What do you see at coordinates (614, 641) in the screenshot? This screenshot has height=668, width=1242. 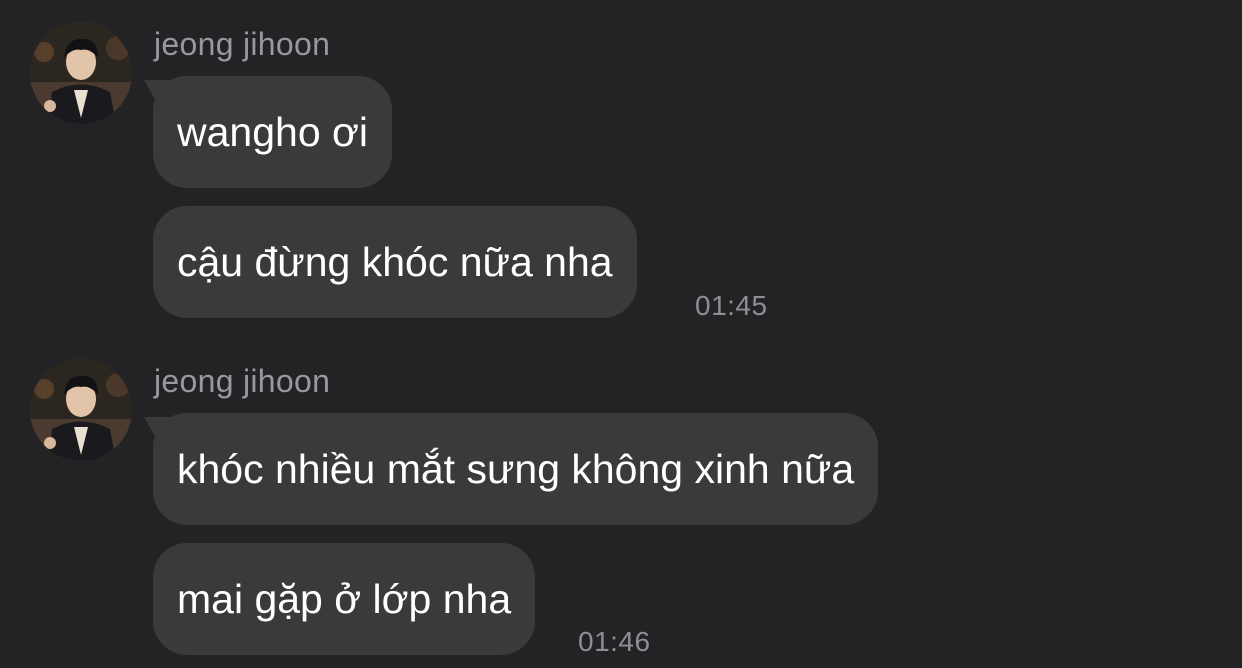 I see `message-timestamp: 01:46` at bounding box center [614, 641].